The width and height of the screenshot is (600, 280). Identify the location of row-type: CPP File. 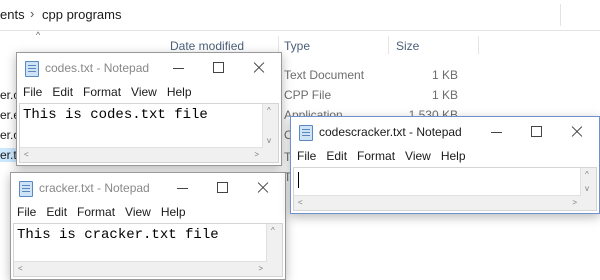
(307, 95).